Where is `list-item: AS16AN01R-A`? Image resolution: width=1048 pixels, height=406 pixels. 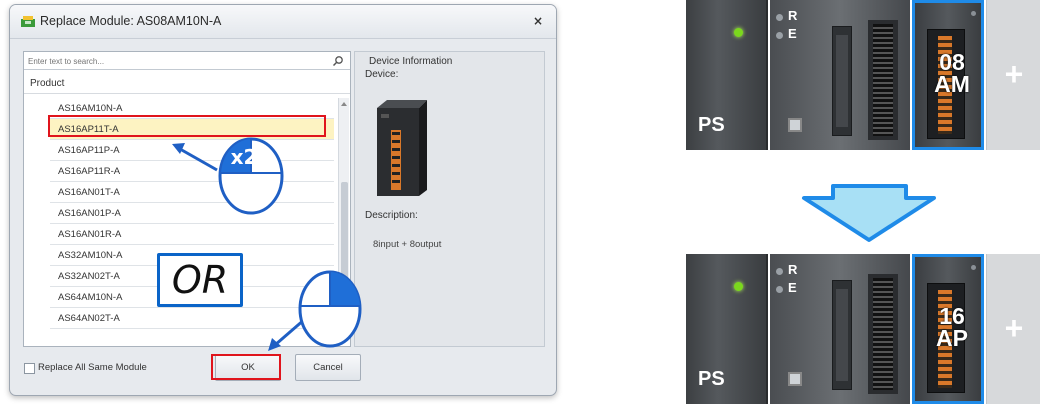
list-item: AS16AN01R-A is located at coordinates (192, 234).